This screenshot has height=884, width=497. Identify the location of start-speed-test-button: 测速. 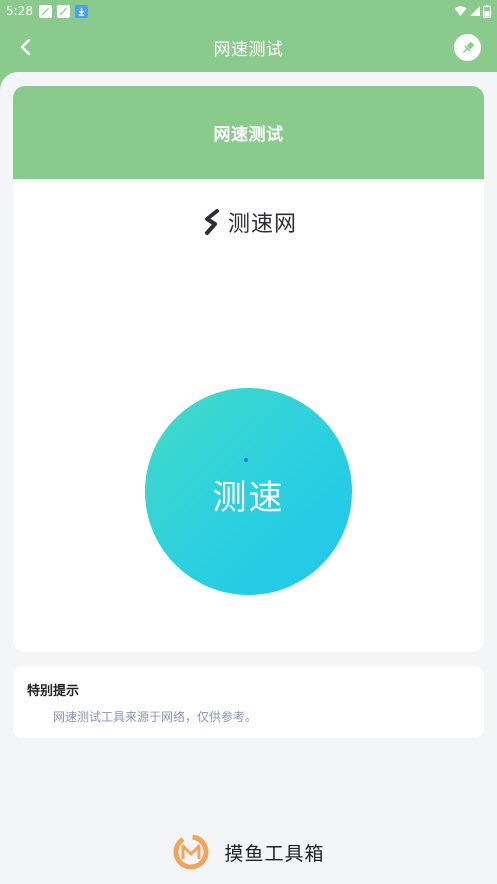
(248, 491).